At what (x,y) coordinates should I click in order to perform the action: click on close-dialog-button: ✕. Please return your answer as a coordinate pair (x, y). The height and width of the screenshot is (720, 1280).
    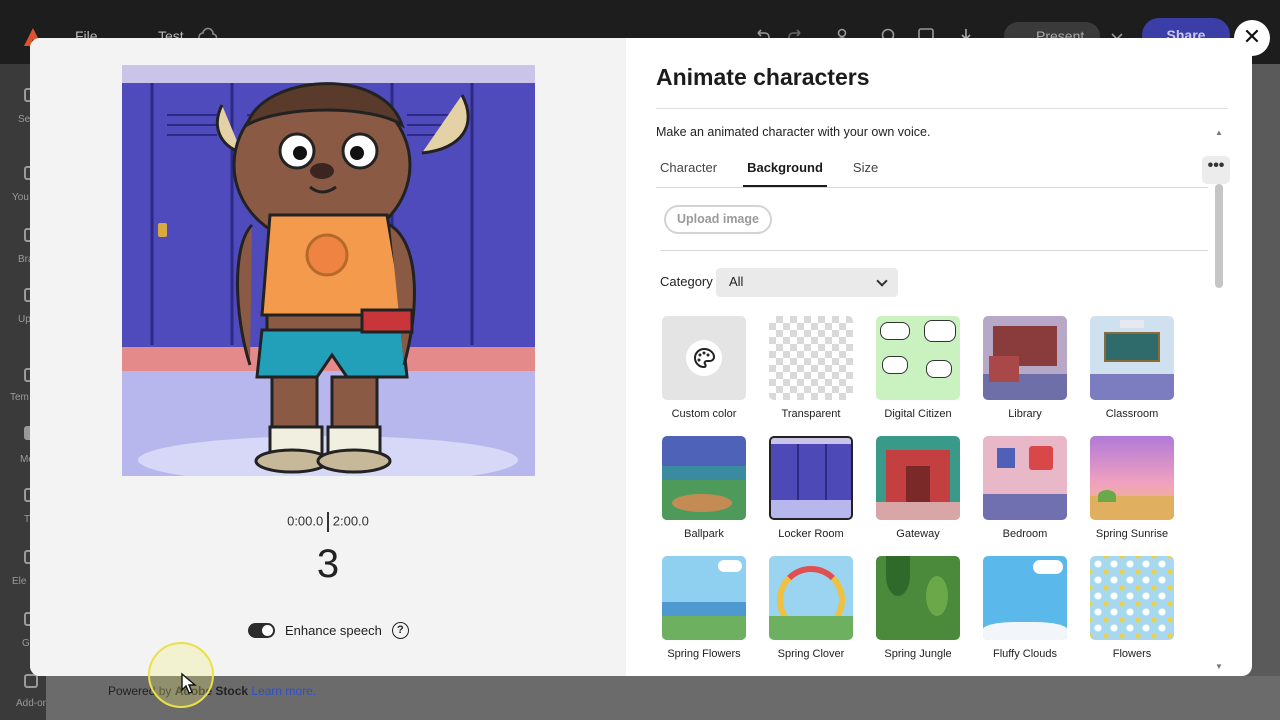
    Looking at the image, I should click on (1252, 38).